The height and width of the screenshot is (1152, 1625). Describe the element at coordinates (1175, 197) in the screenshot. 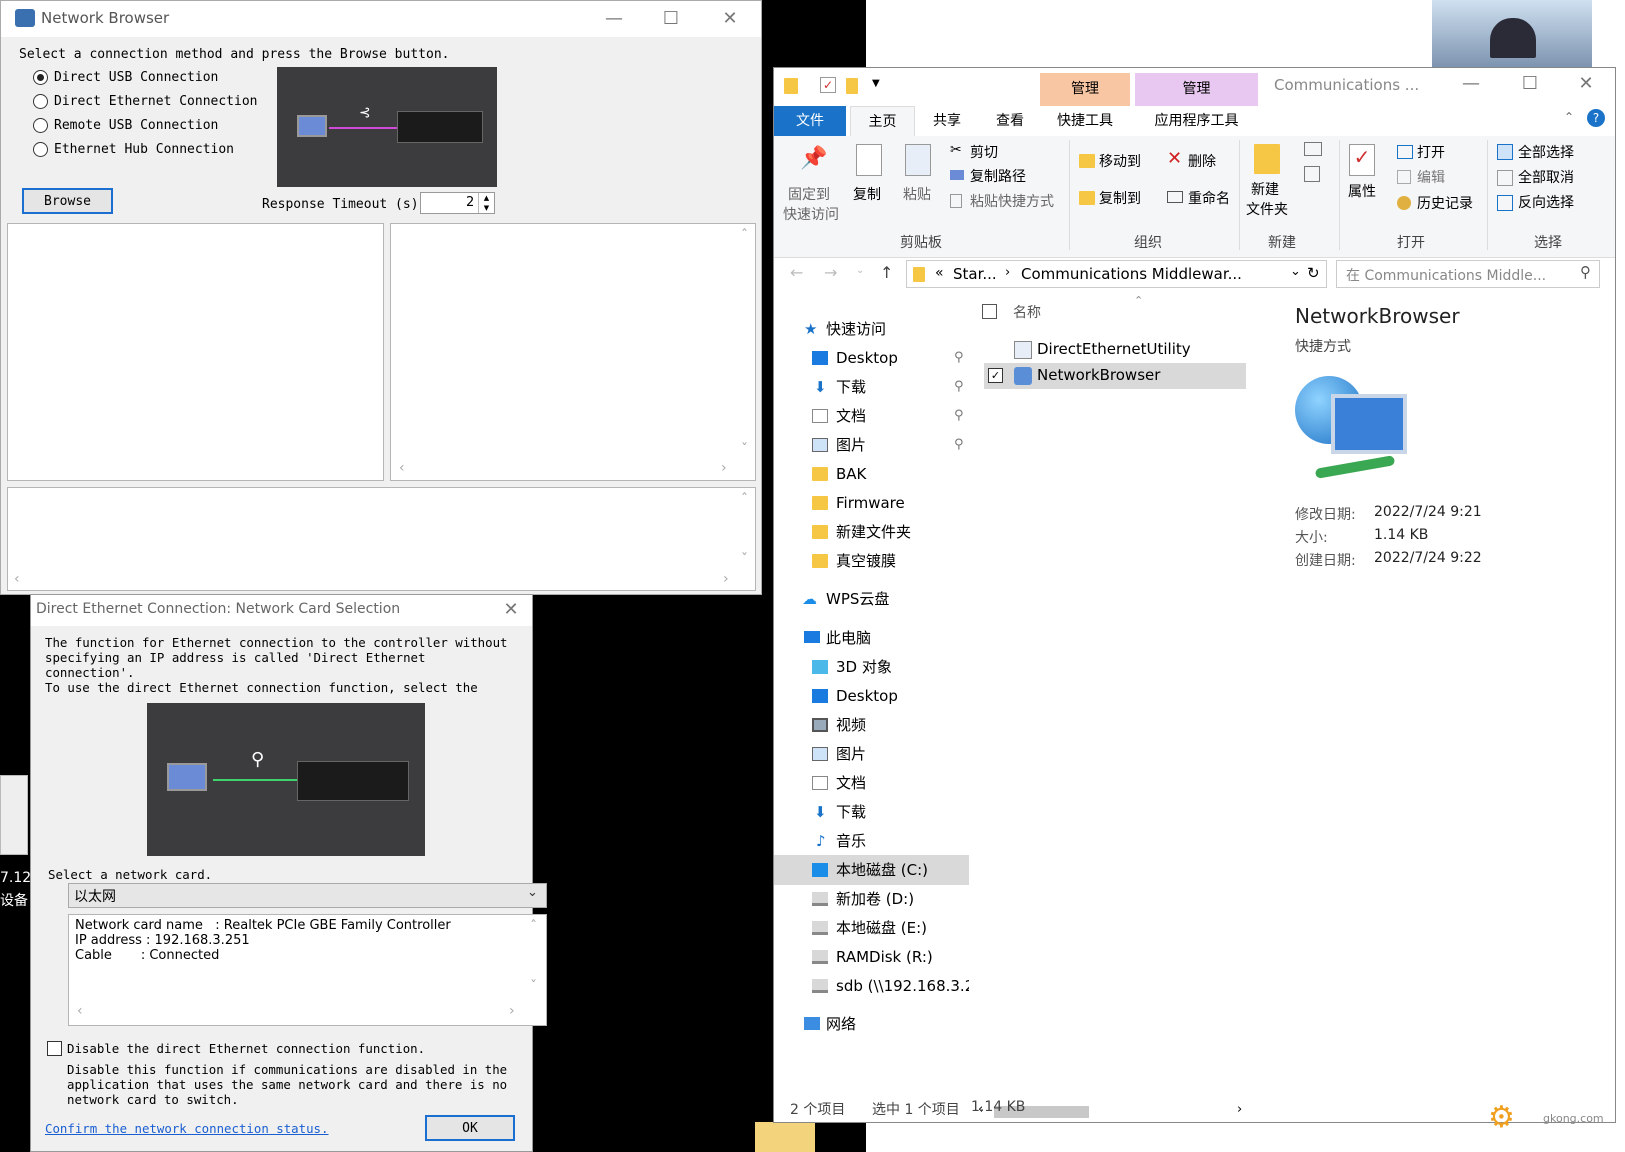

I see `rename-icon` at that location.